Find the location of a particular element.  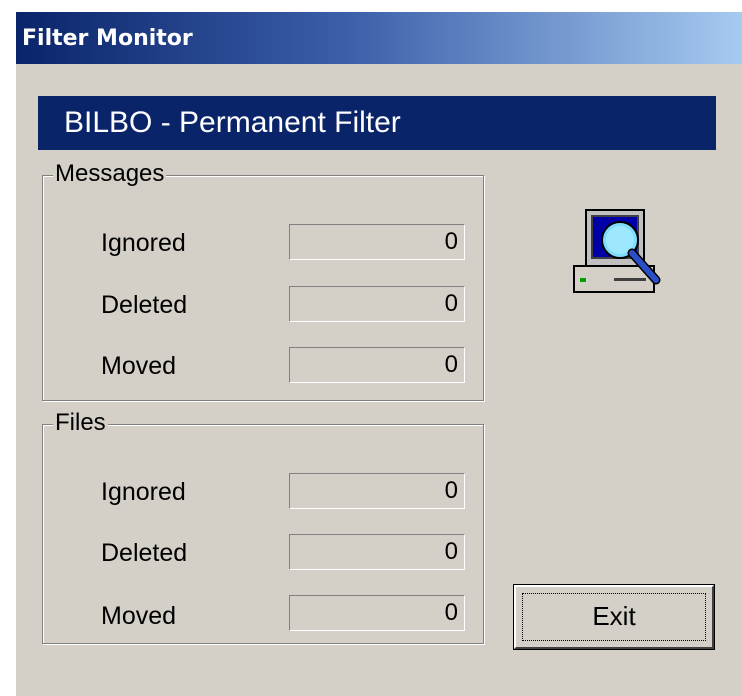

filter-name-banner: BILBO - Permanent Filter is located at coordinates (377, 123).